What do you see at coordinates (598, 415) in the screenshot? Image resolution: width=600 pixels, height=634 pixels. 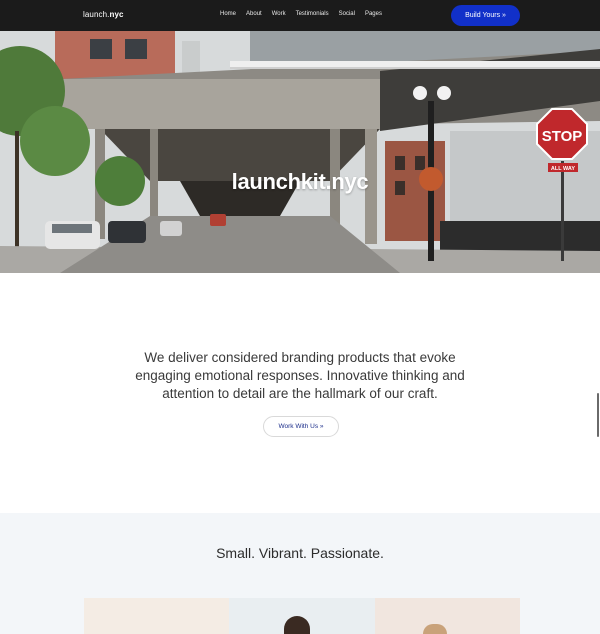 I see `page-scrollbar` at bounding box center [598, 415].